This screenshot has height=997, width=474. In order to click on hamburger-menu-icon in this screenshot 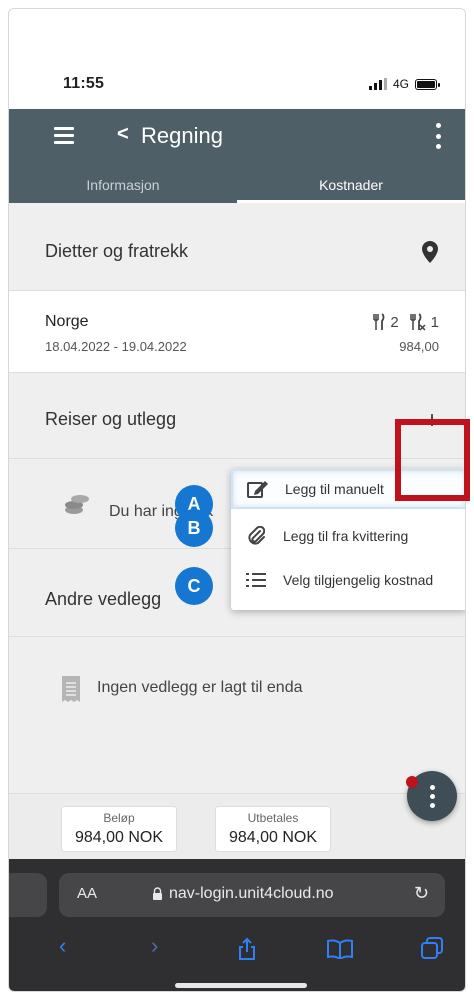, I will do `click(64, 135)`.